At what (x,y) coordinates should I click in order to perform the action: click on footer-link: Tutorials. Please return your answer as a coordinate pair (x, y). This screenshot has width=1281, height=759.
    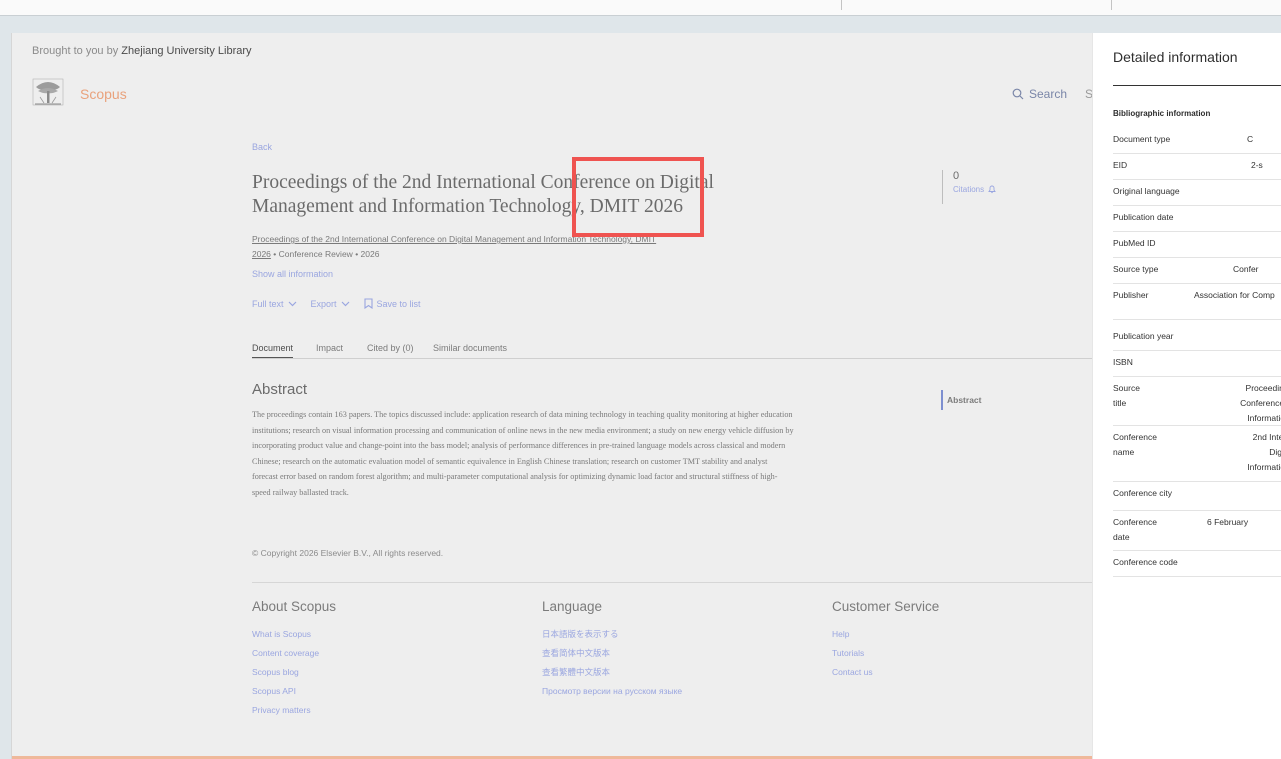
    Looking at the image, I should click on (885, 653).